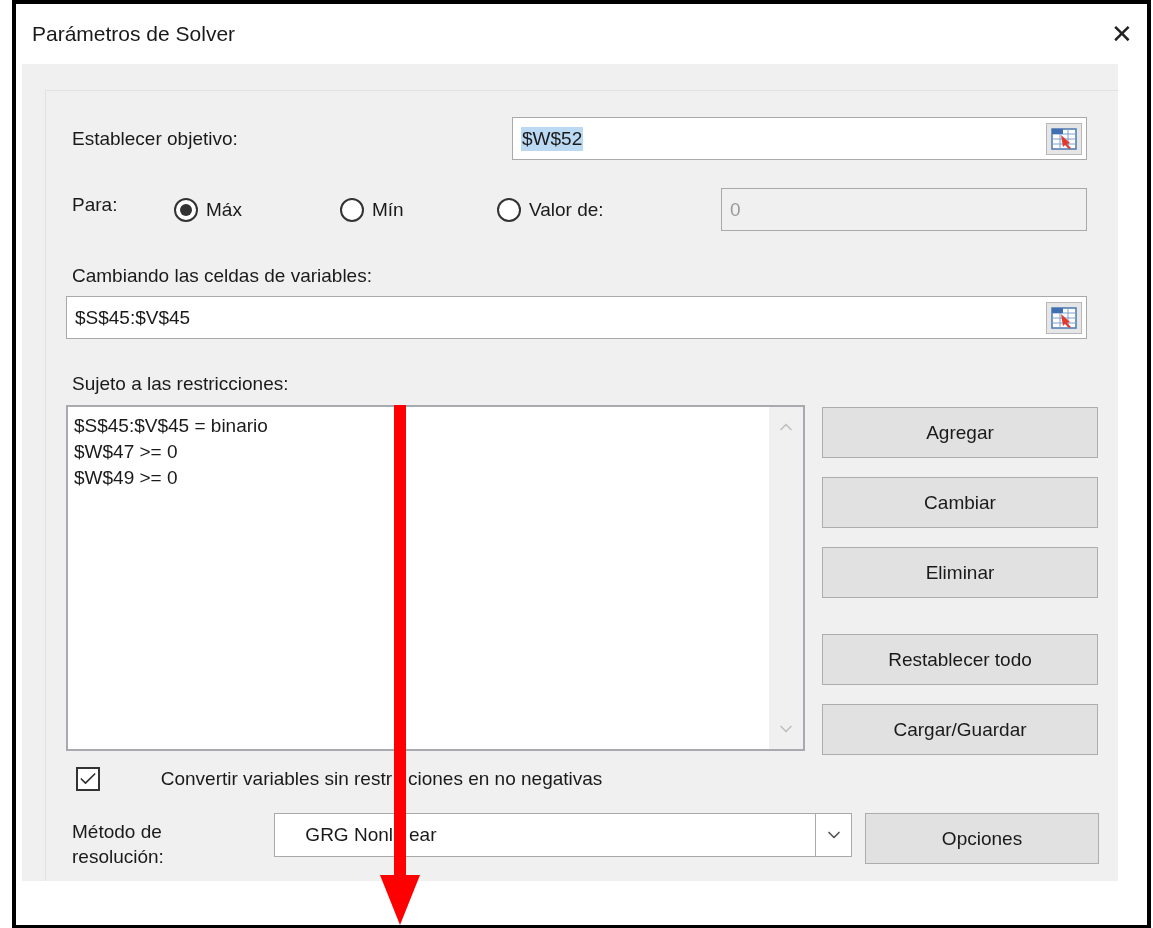 The width and height of the screenshot is (1153, 928). What do you see at coordinates (960, 729) in the screenshot?
I see `dialog-button: Cargar/Guardar` at bounding box center [960, 729].